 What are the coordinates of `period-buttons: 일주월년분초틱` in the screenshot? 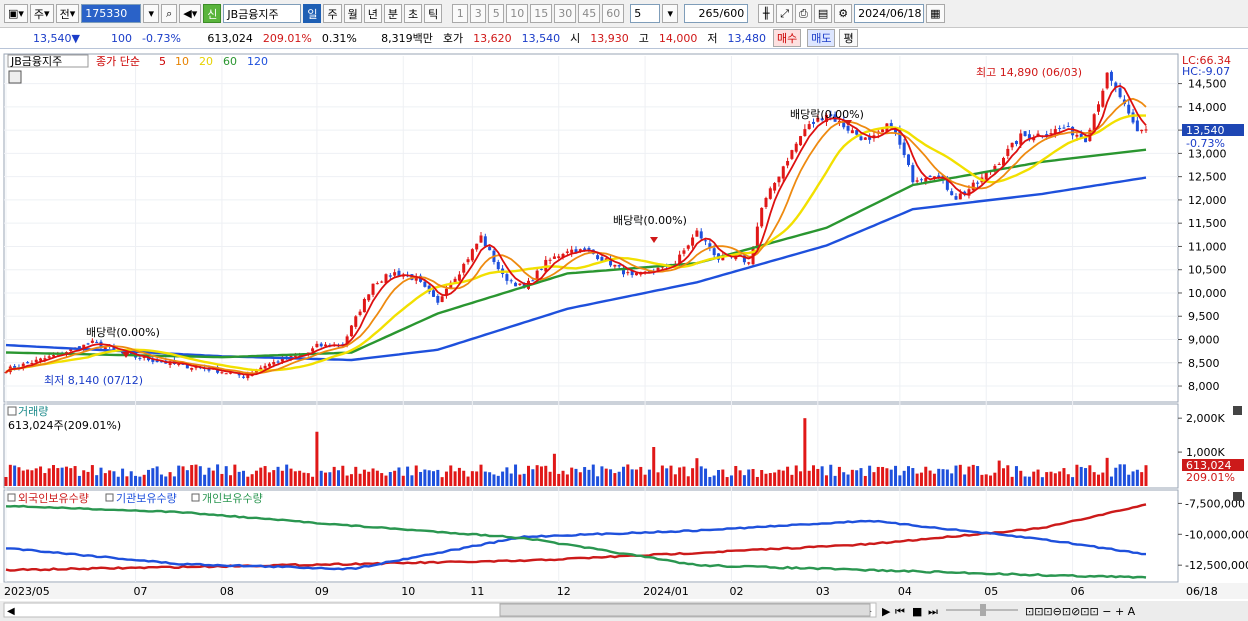 It's located at (373, 13).